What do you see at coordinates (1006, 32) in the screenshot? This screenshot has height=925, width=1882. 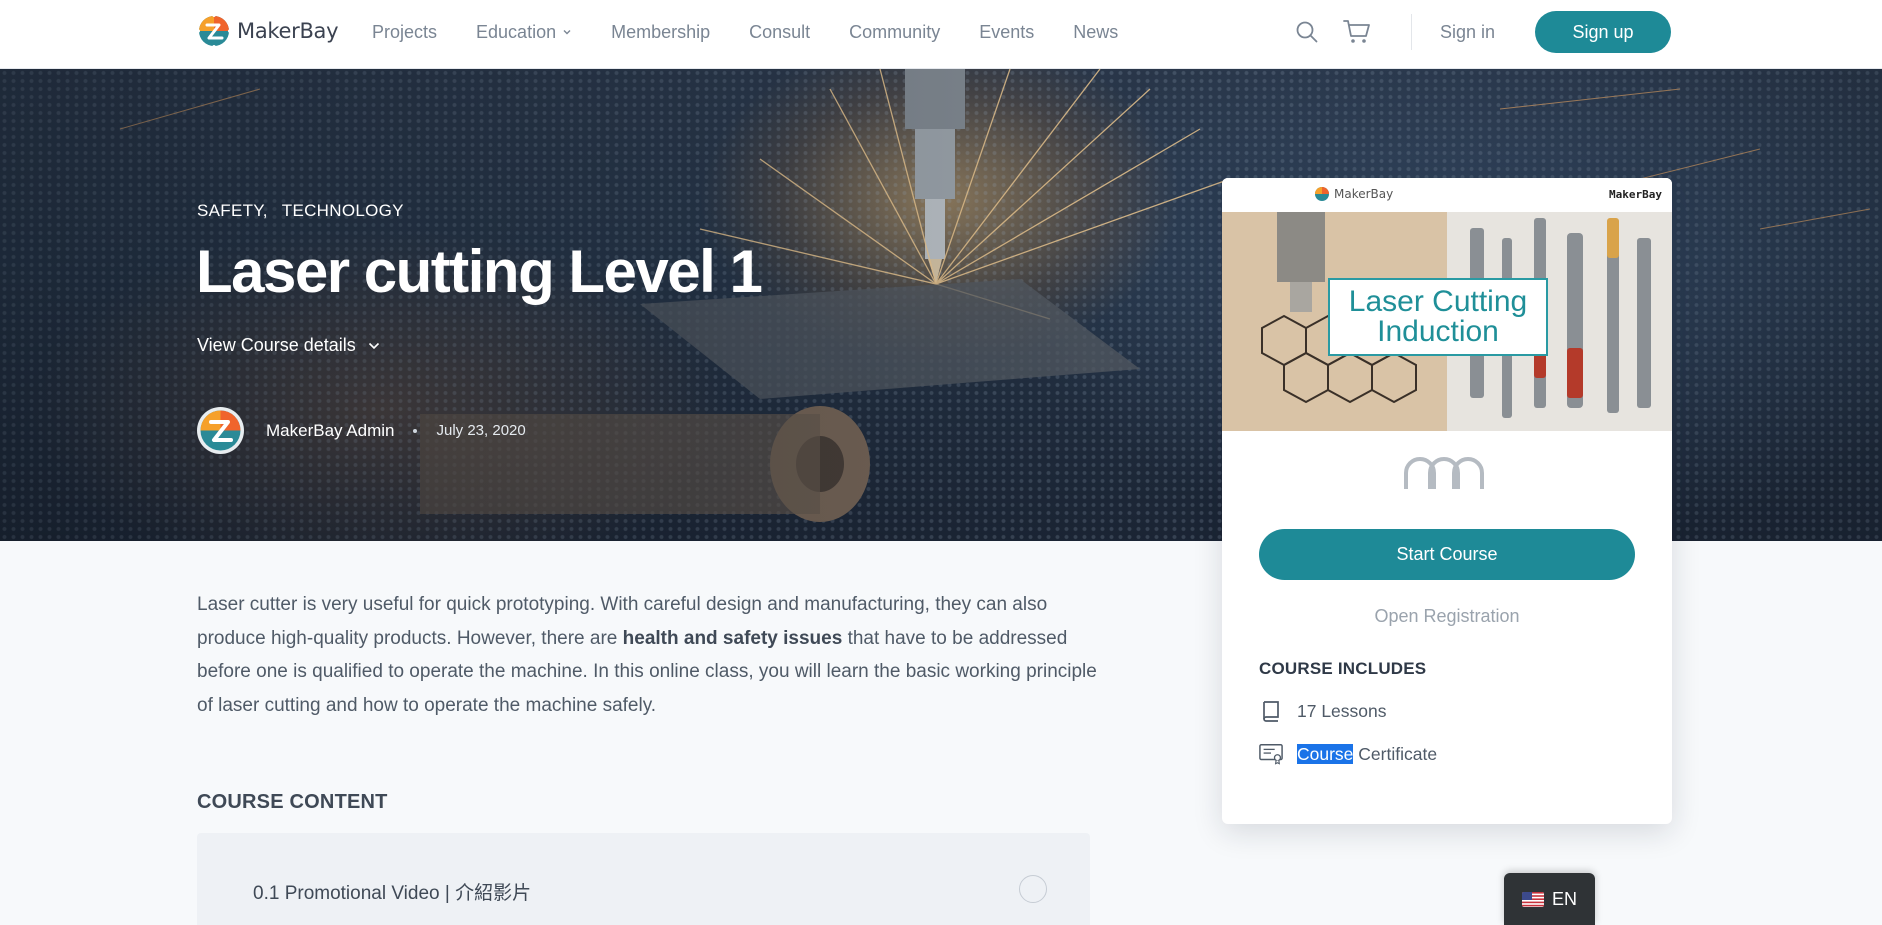 I see `nav-events: Events` at bounding box center [1006, 32].